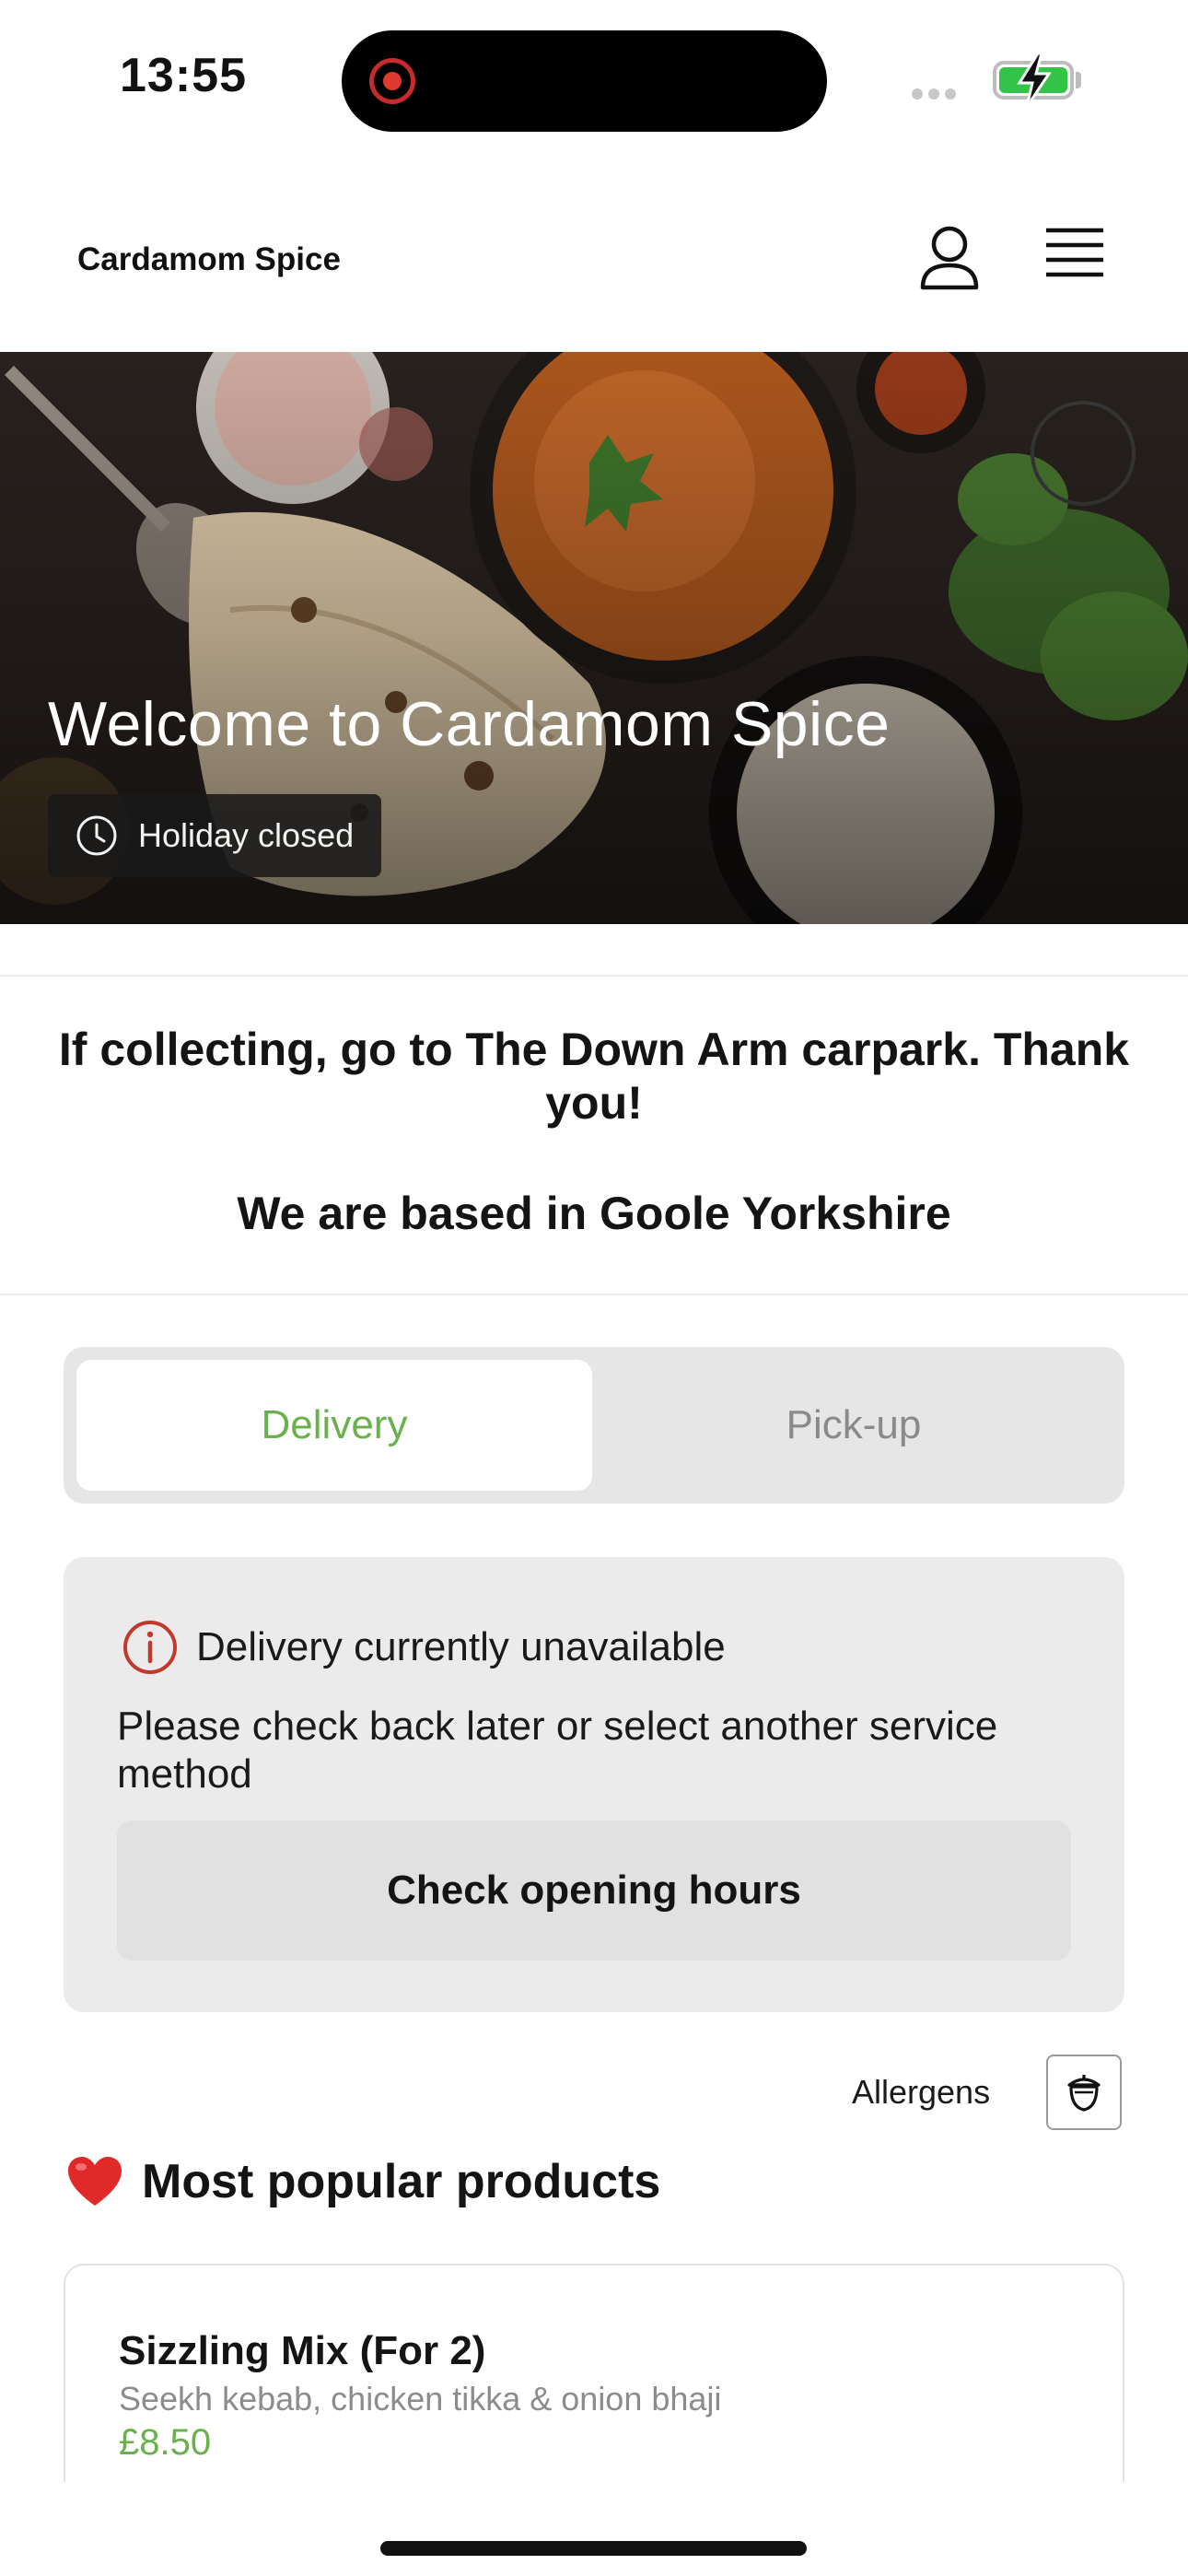 Image resolution: width=1188 pixels, height=2576 pixels. I want to click on clock-icon, so click(96, 835).